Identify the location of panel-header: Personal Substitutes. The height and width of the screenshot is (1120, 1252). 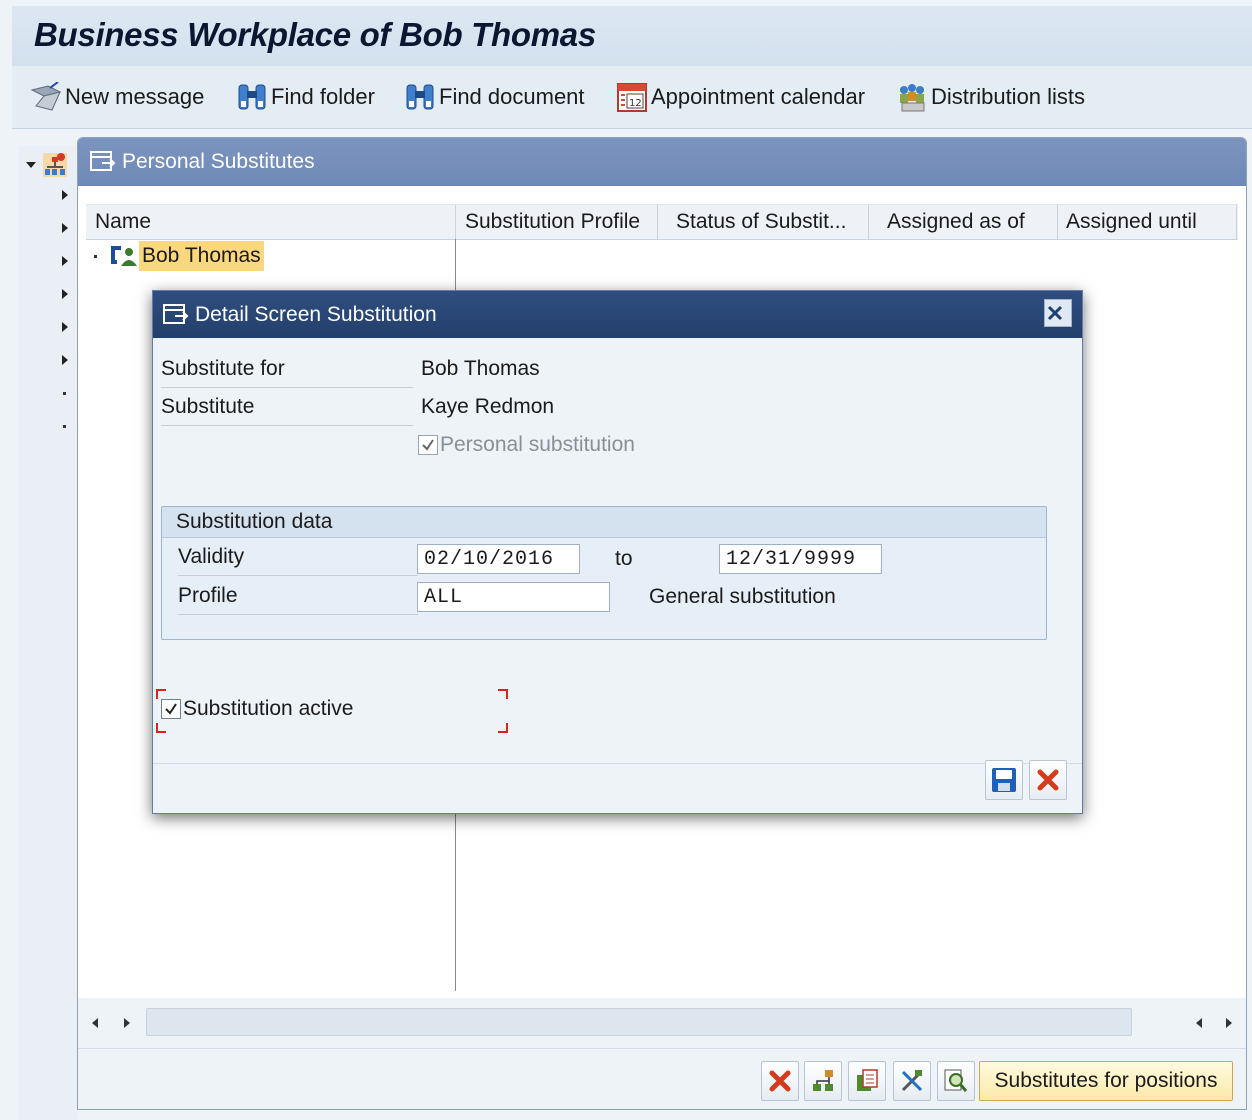
(662, 162).